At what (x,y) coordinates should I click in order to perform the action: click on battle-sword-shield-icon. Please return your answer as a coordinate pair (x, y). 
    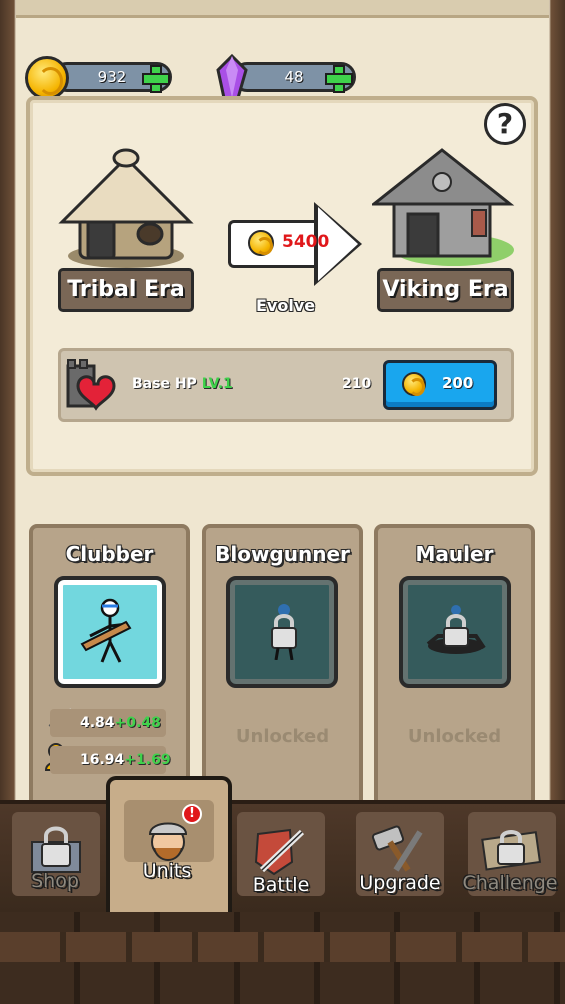
    Looking at the image, I should click on (279, 852).